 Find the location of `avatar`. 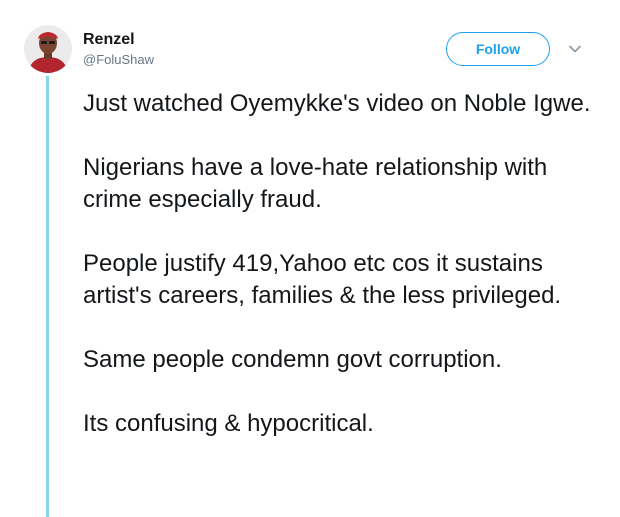

avatar is located at coordinates (48, 49).